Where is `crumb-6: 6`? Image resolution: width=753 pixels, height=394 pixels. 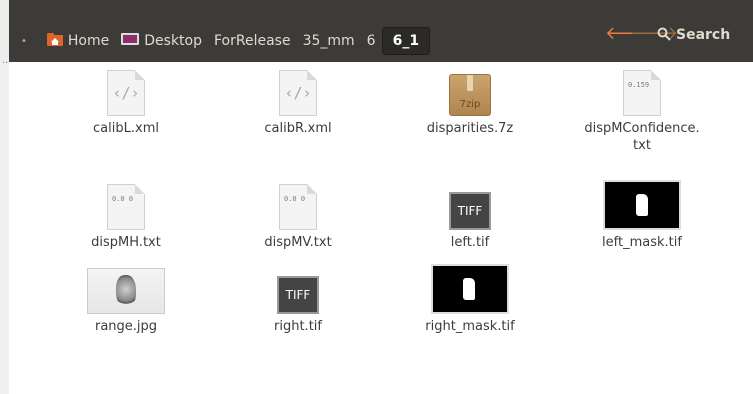
crumb-6: 6 is located at coordinates (371, 41).